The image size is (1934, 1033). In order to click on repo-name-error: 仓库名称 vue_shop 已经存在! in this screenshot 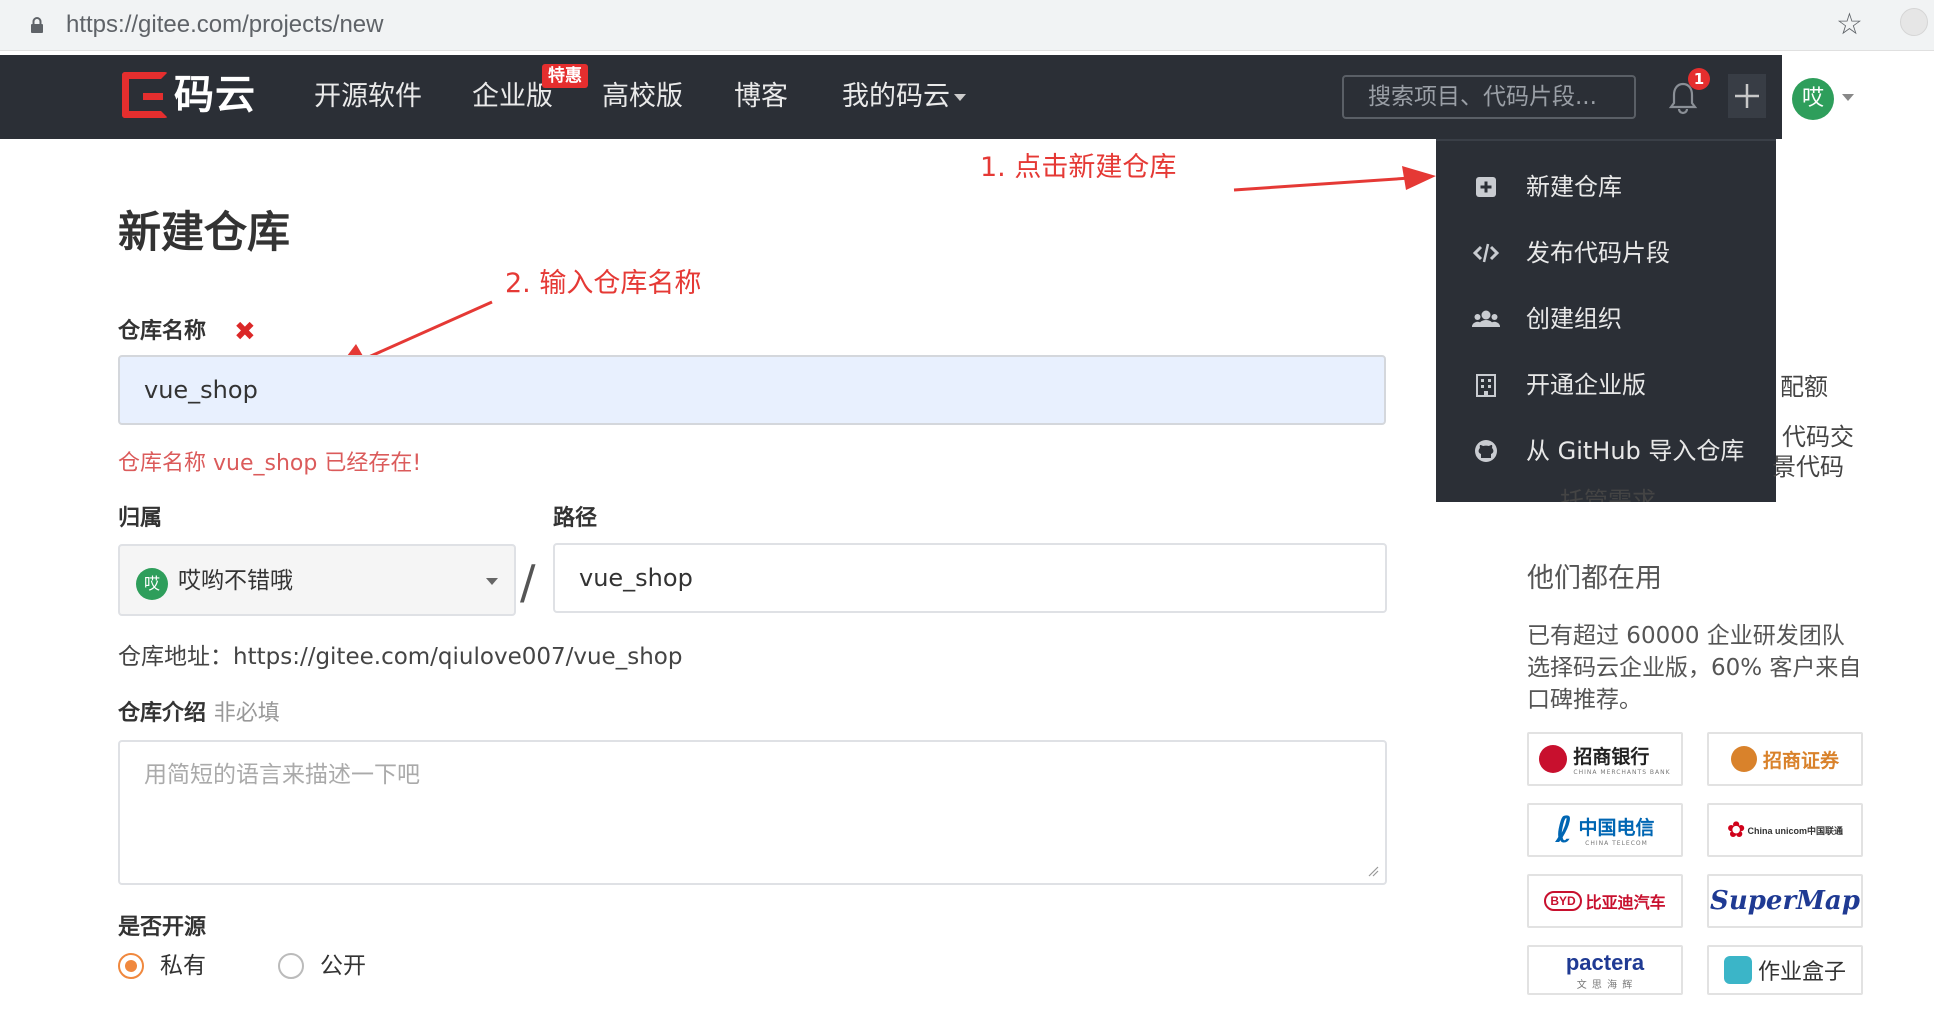, I will do `click(270, 463)`.